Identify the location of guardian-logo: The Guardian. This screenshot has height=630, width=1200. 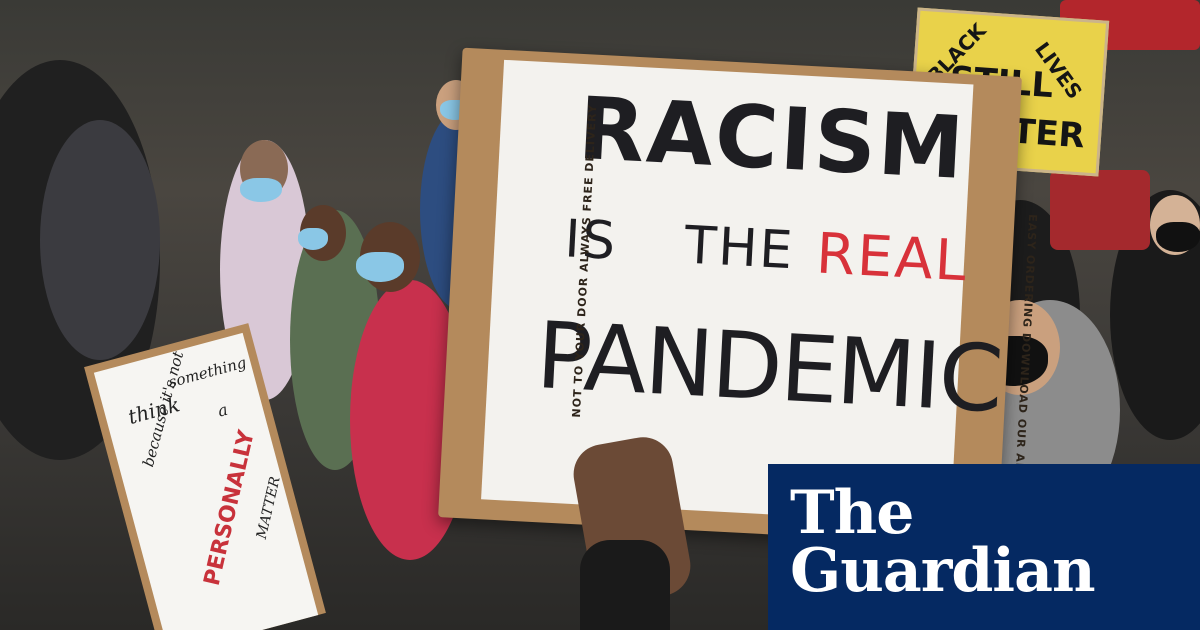
(984, 547).